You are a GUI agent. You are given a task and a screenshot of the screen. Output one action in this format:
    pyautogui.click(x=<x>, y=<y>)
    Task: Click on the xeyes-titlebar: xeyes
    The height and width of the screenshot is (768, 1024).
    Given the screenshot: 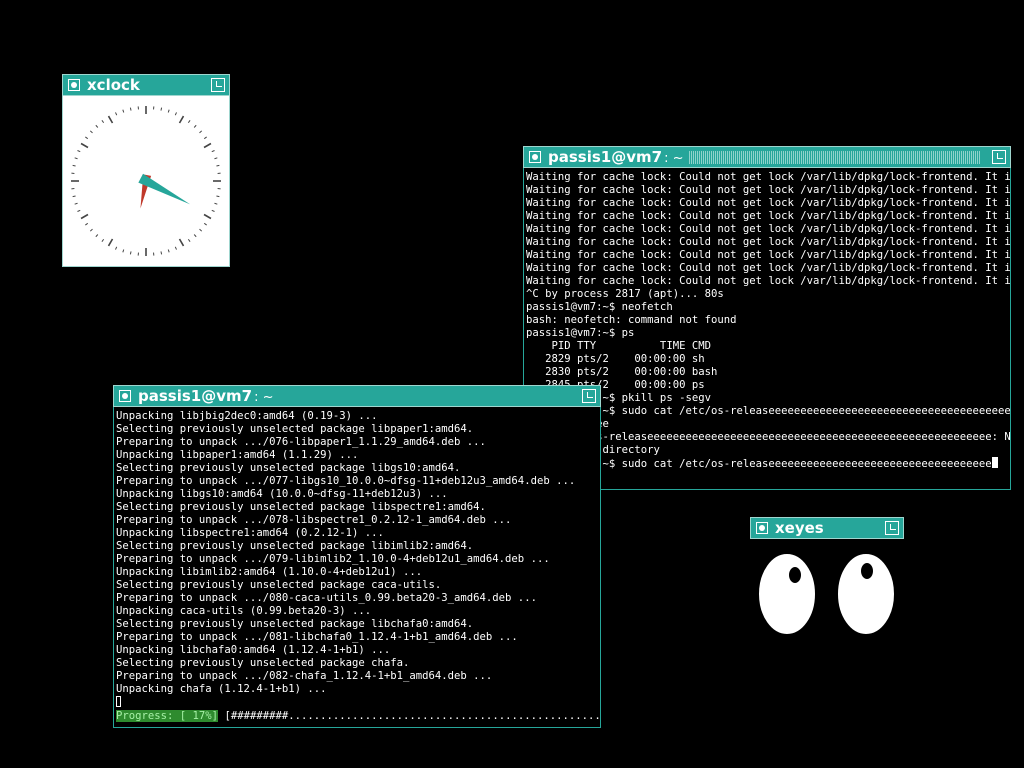 What is the action you would take?
    pyautogui.click(x=827, y=528)
    